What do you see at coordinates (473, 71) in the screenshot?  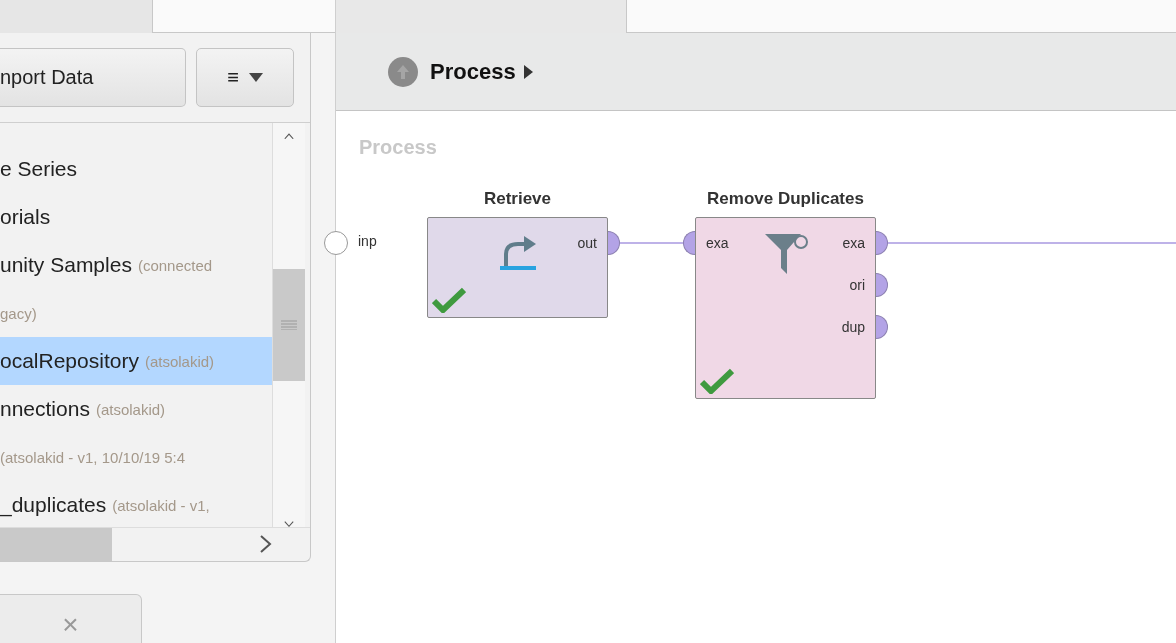 I see `breadcrumb-link: Process` at bounding box center [473, 71].